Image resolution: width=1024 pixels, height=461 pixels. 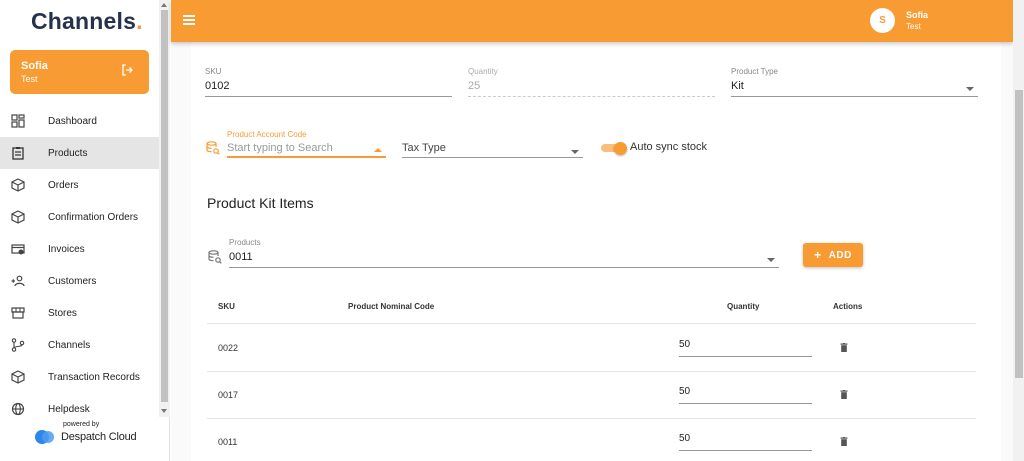 What do you see at coordinates (18, 249) in the screenshot?
I see `invoice-icon` at bounding box center [18, 249].